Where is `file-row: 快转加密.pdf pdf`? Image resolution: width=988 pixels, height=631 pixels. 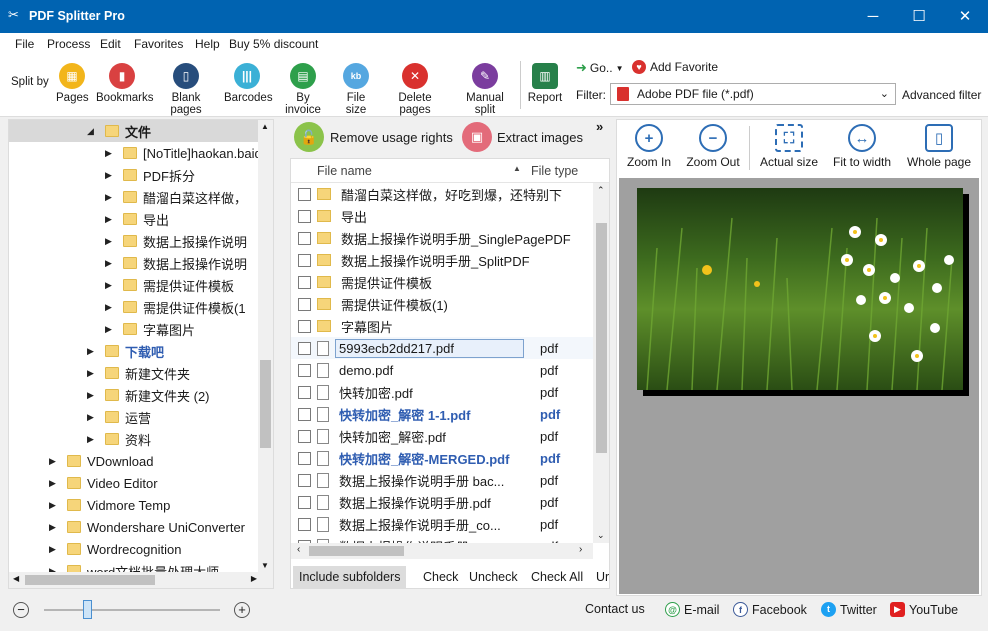 file-row: 快转加密.pdf pdf is located at coordinates (450, 392).